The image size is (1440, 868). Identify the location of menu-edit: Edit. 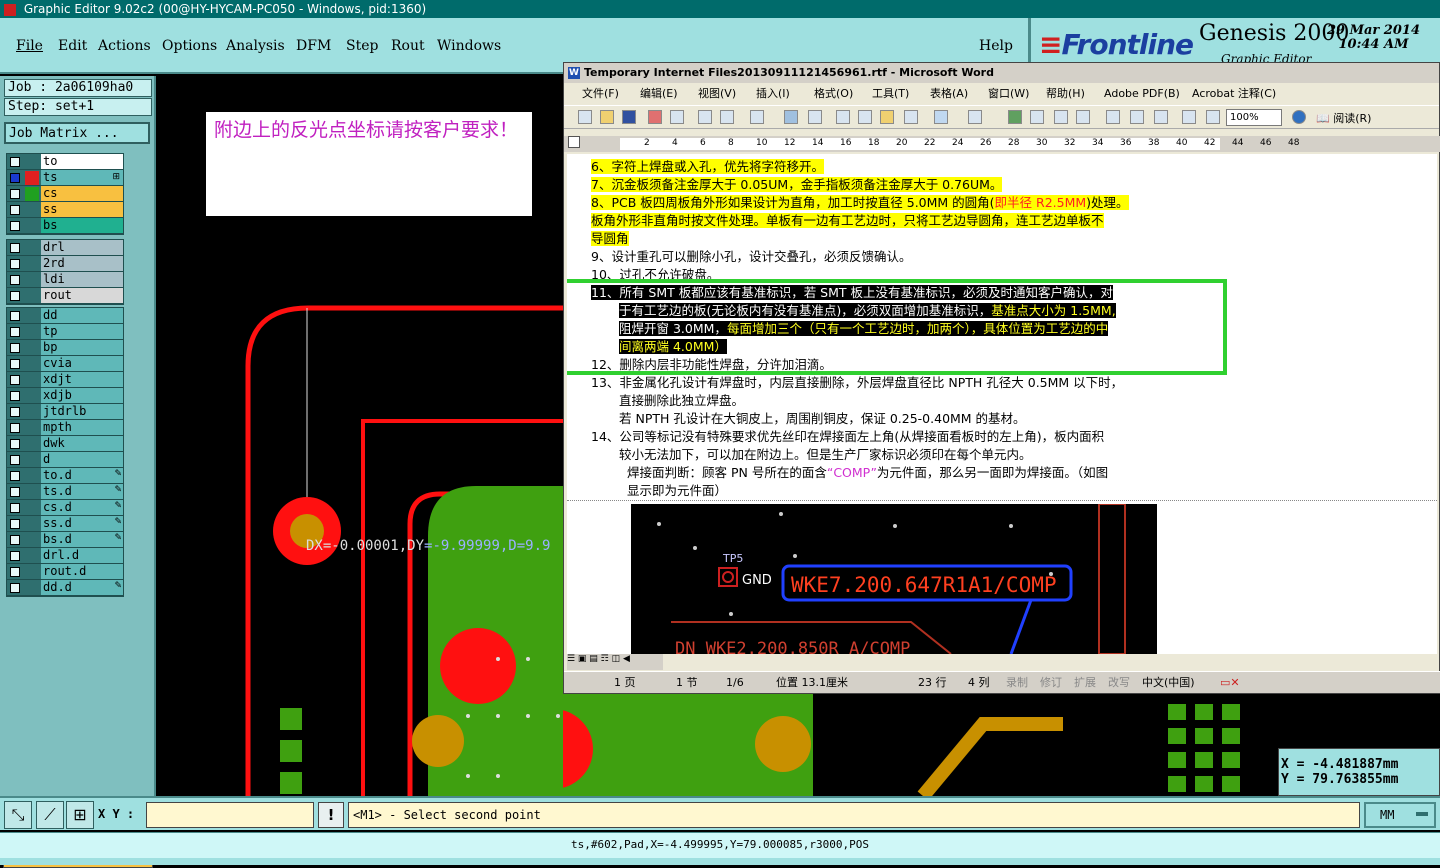
(72, 46).